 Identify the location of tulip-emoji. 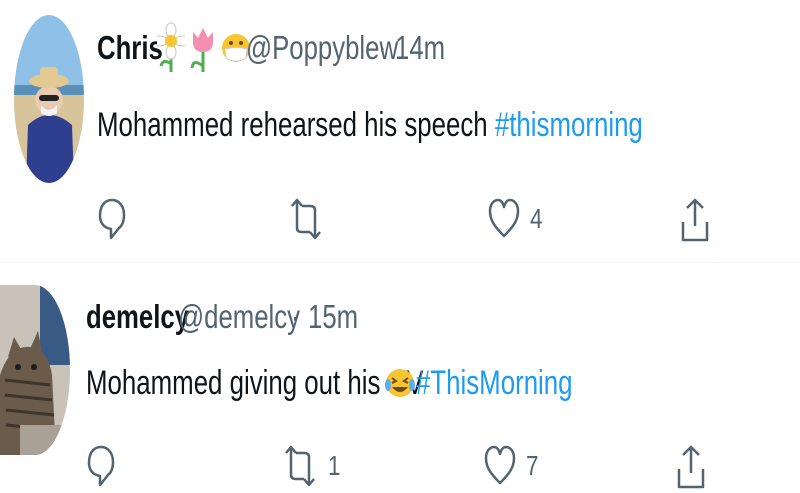
(201, 50).